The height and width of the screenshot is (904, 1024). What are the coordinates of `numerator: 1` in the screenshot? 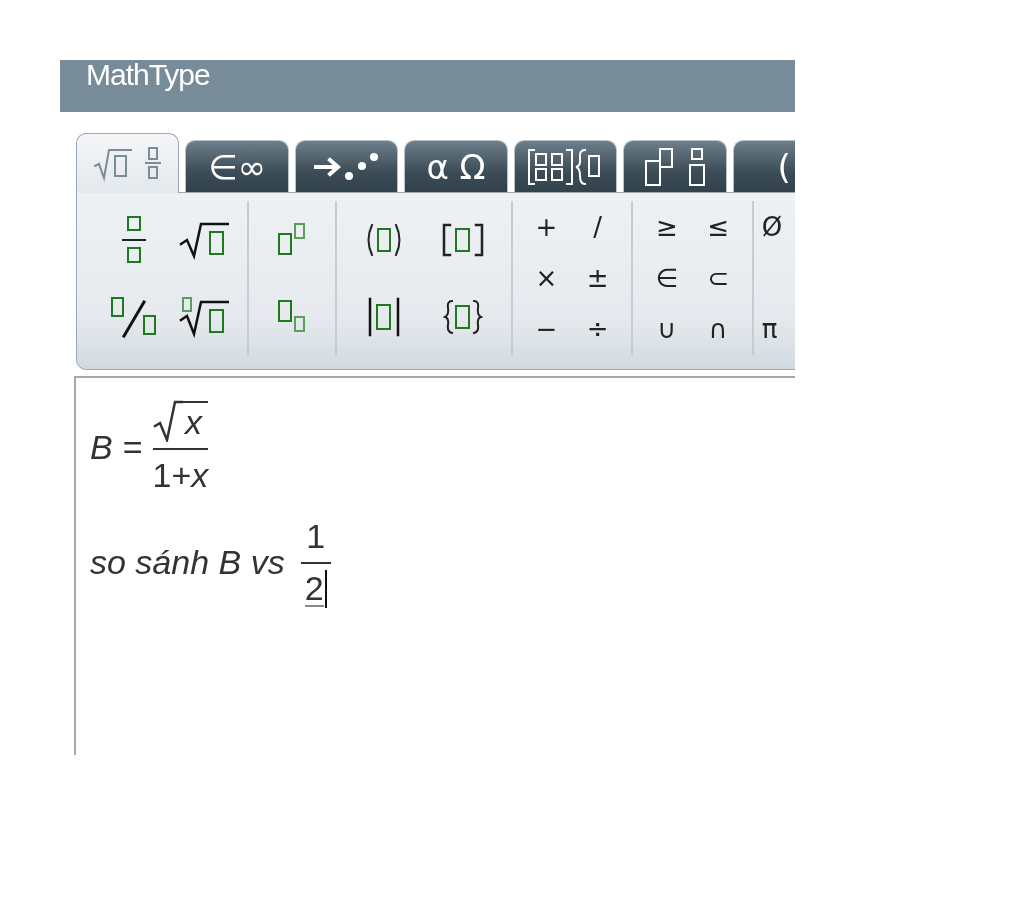 It's located at (316, 536).